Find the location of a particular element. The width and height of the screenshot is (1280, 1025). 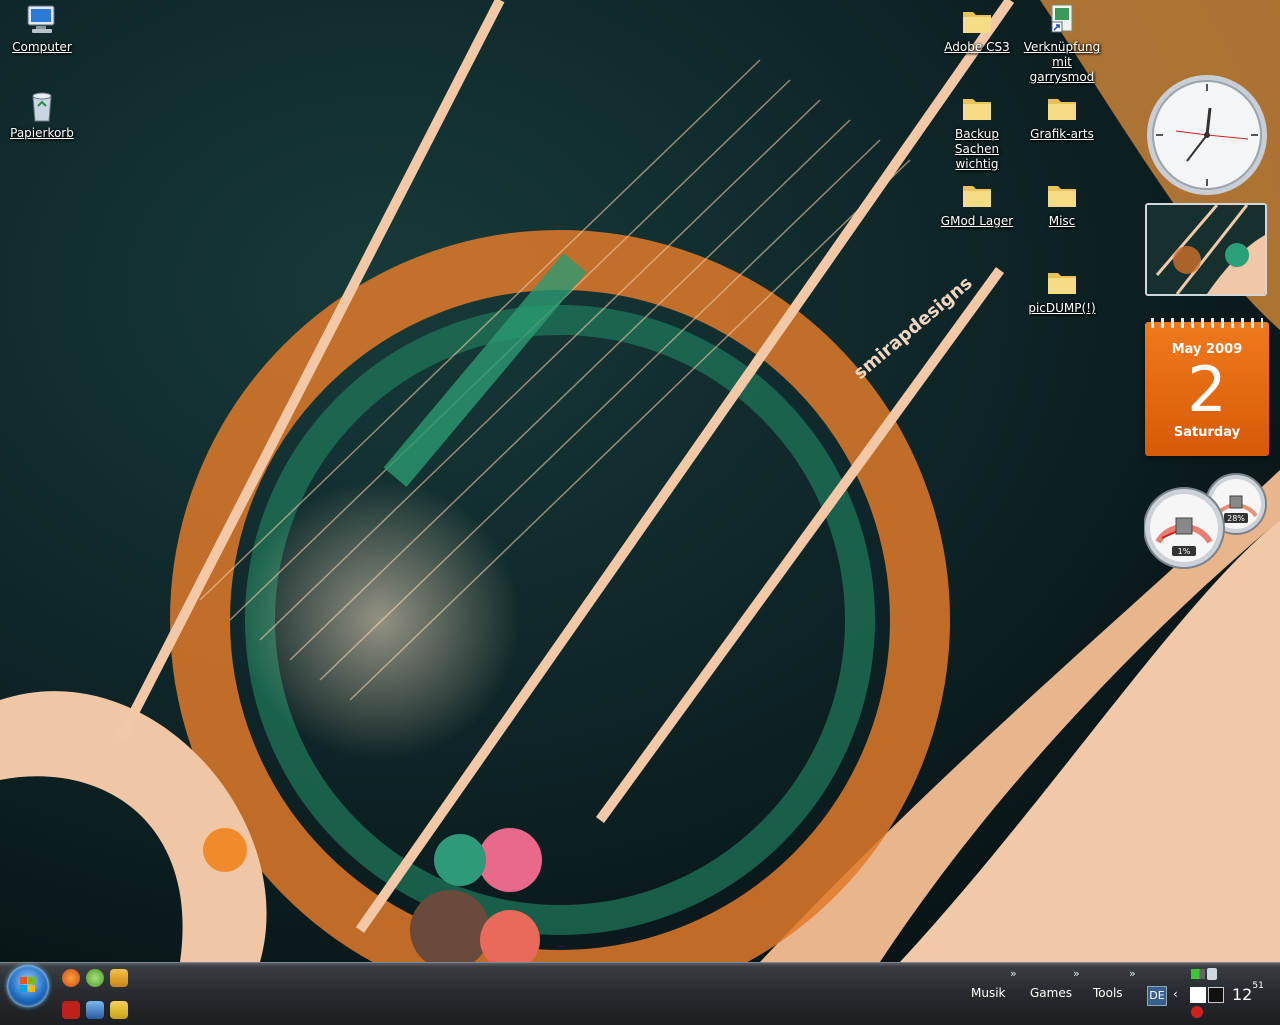

desktop-icon-label: Grafik-arts is located at coordinates (1062, 134).